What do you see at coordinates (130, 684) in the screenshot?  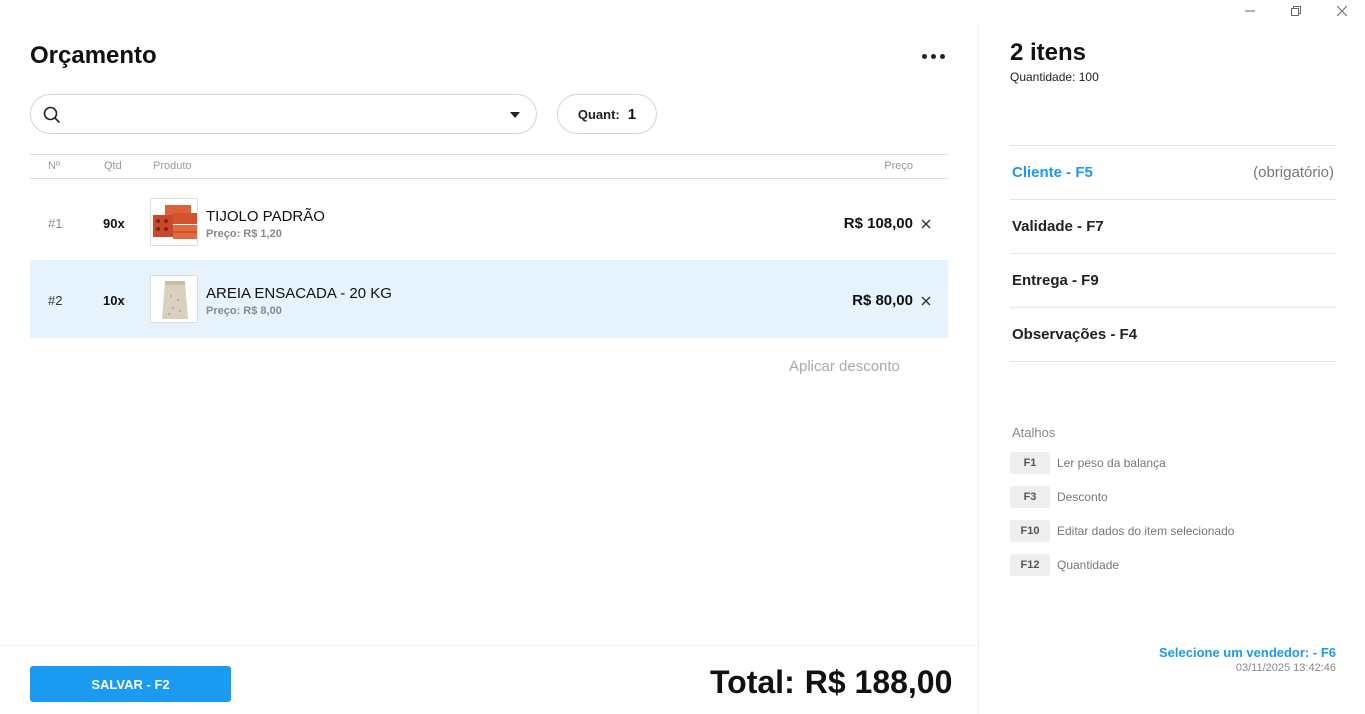 I see `save-button: SALVAR - F2` at bounding box center [130, 684].